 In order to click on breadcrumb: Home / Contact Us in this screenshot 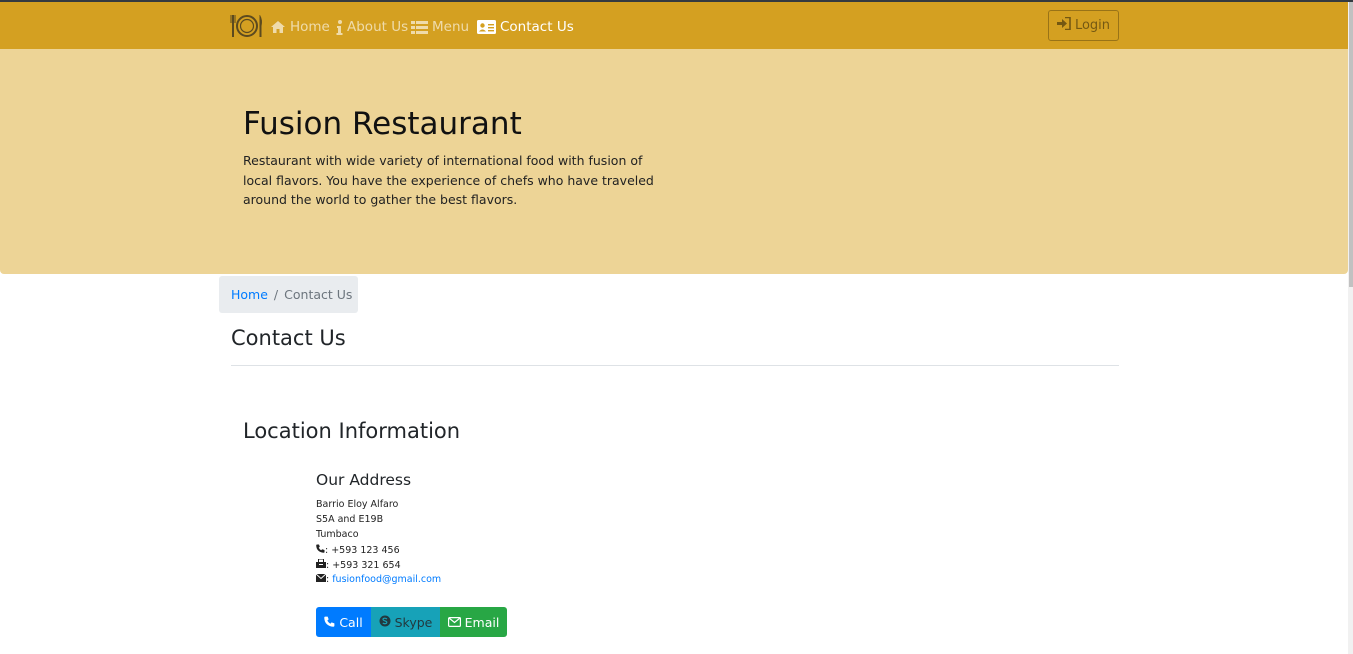, I will do `click(288, 294)`.